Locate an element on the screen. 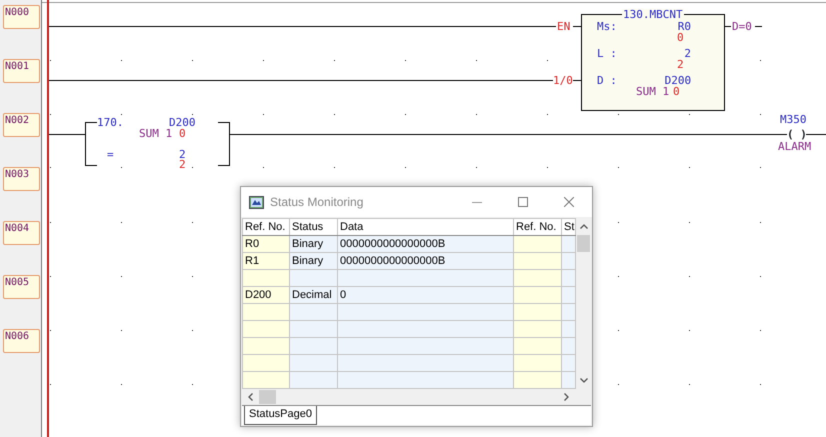  column-header: Data is located at coordinates (426, 227).